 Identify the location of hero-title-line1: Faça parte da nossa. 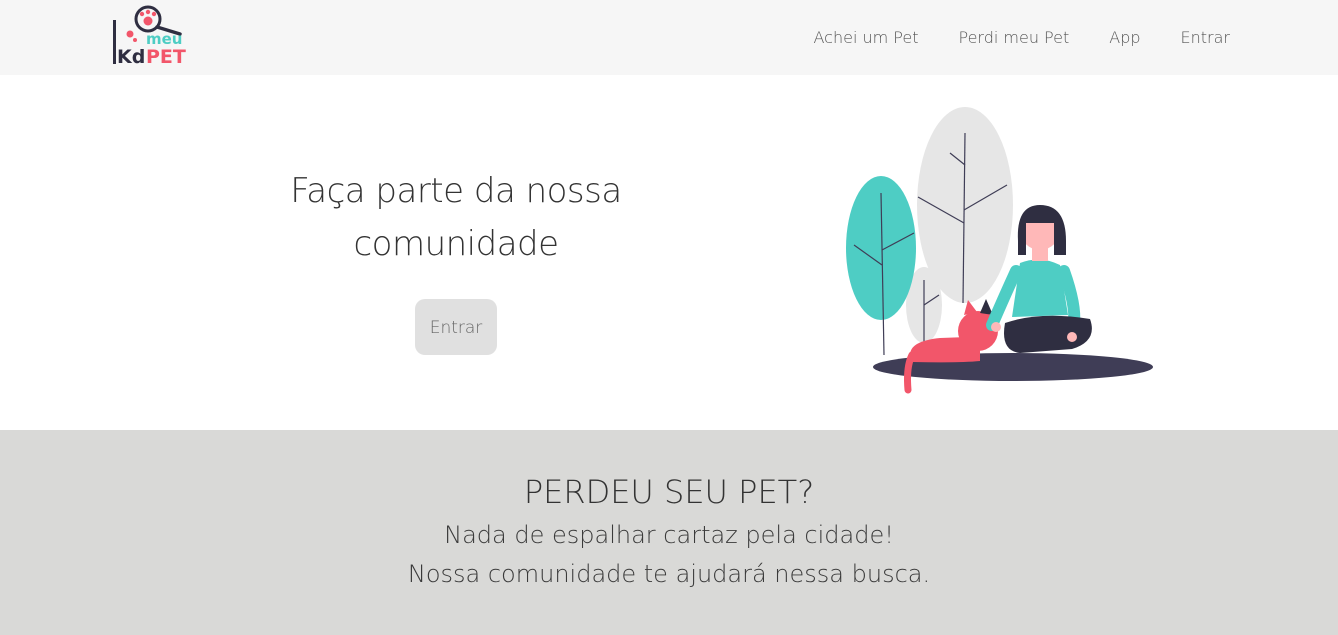
(456, 191).